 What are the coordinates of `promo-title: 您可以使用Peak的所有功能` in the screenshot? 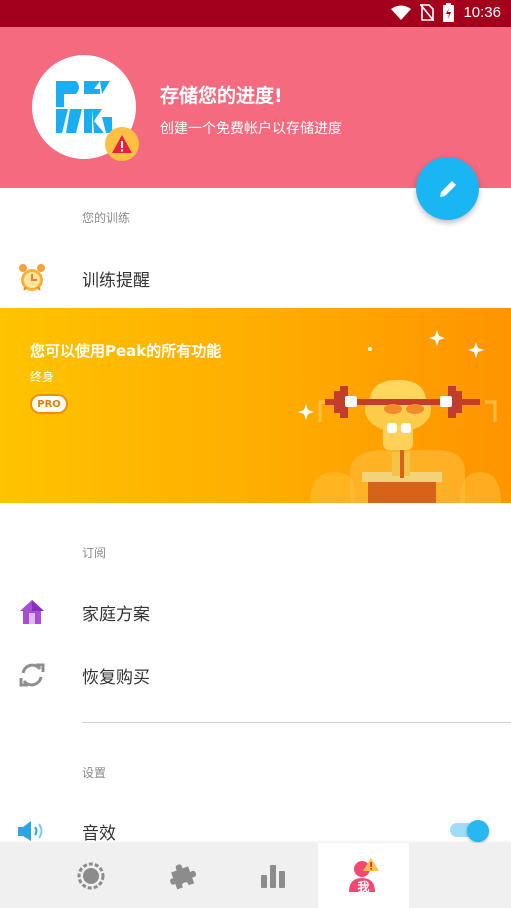 It's located at (126, 351).